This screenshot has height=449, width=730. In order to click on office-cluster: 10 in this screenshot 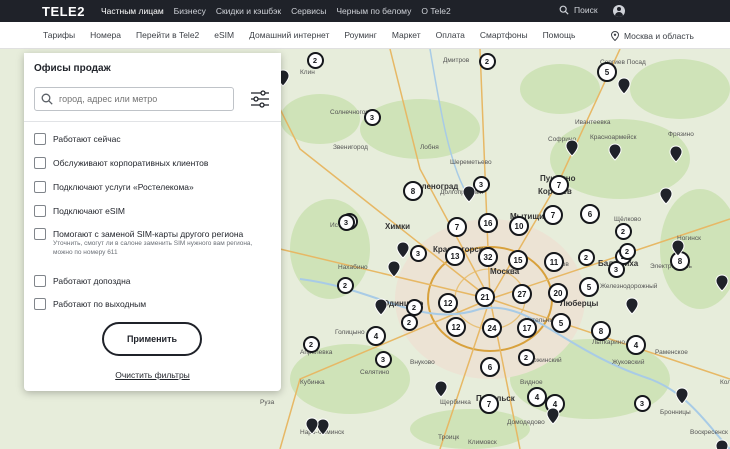, I will do `click(519, 226)`.